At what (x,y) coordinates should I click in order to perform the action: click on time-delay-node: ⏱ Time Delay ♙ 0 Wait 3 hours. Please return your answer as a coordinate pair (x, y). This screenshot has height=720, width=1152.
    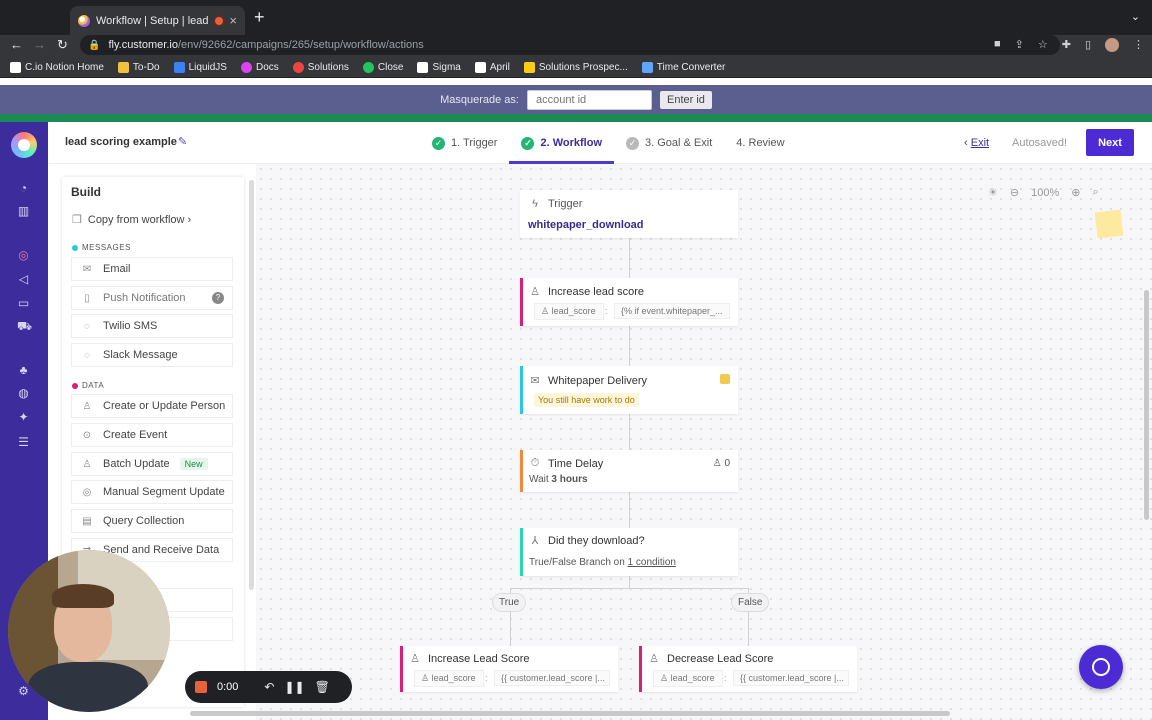
    Looking at the image, I should click on (629, 471).